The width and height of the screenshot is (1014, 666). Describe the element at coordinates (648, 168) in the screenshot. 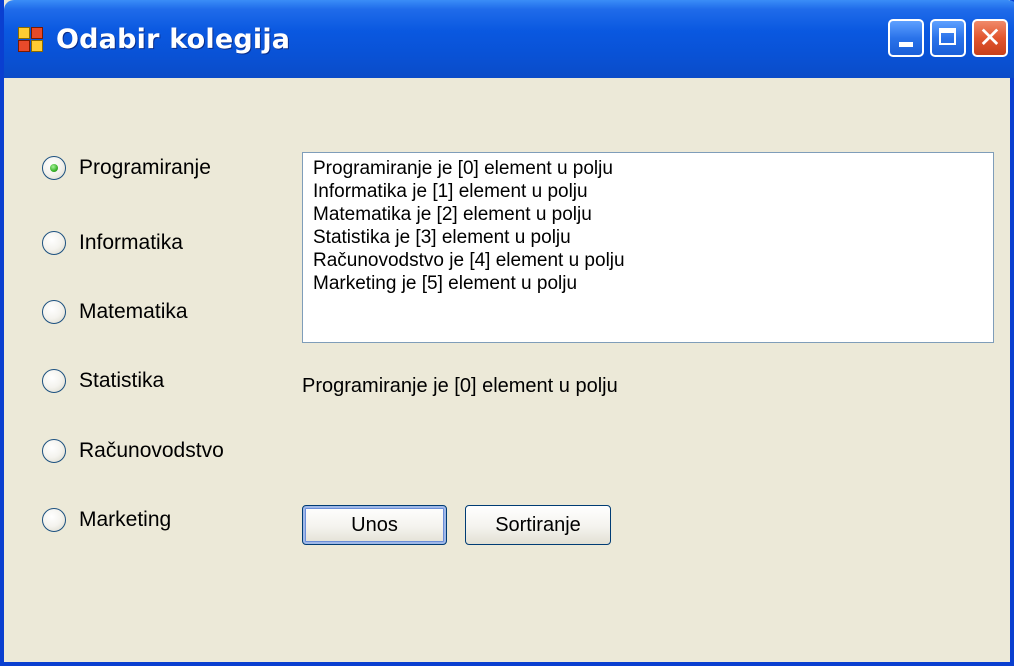

I see `list-item: Programiranje je [0] element u polju` at that location.